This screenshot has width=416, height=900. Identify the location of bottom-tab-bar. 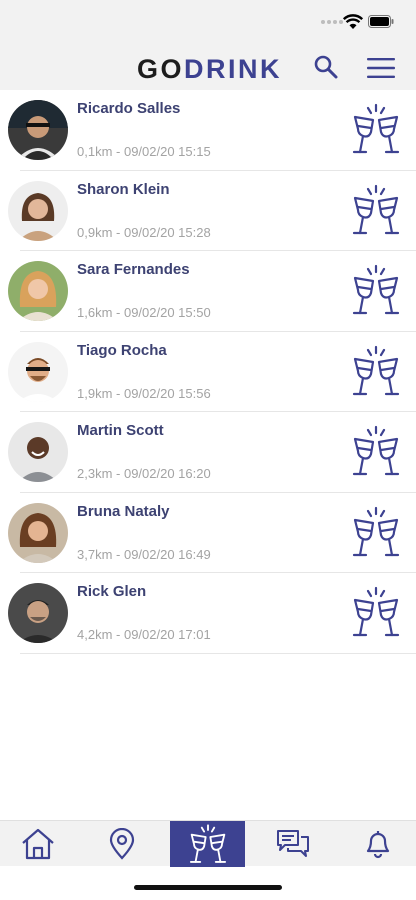
(208, 843).